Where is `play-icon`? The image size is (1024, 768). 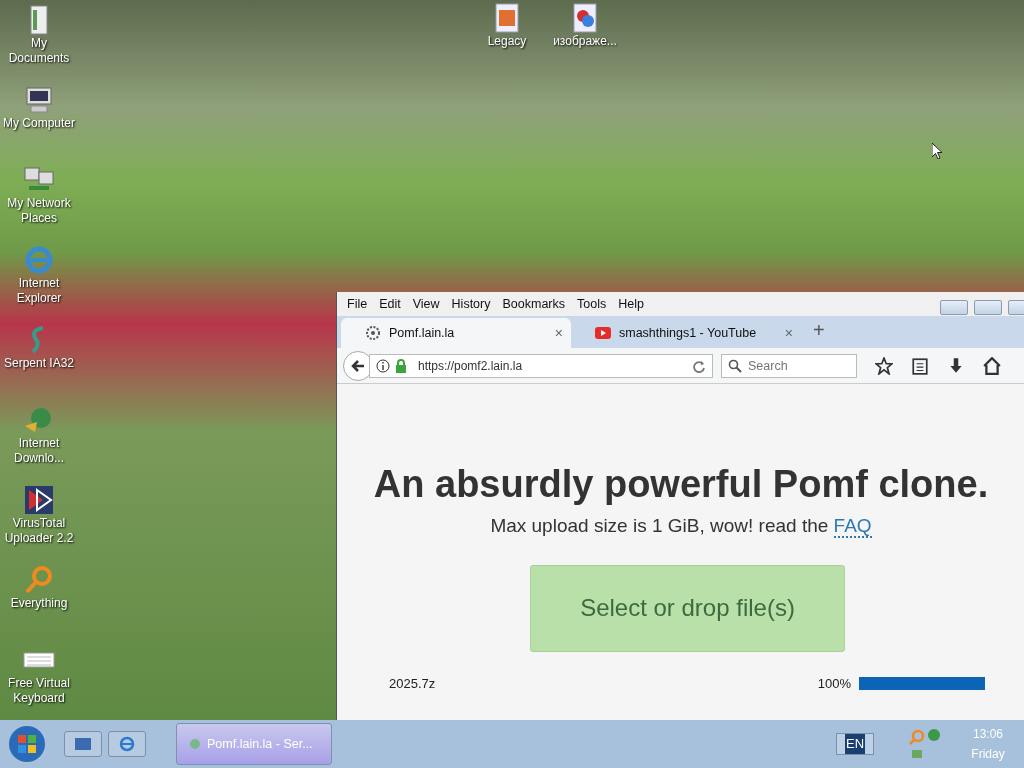 play-icon is located at coordinates (603, 333).